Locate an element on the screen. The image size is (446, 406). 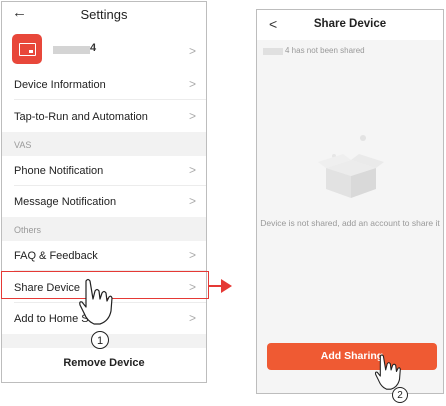
menu-item-tap-to-run: Tap-to-Run and Automation > is located at coordinates (104, 116).